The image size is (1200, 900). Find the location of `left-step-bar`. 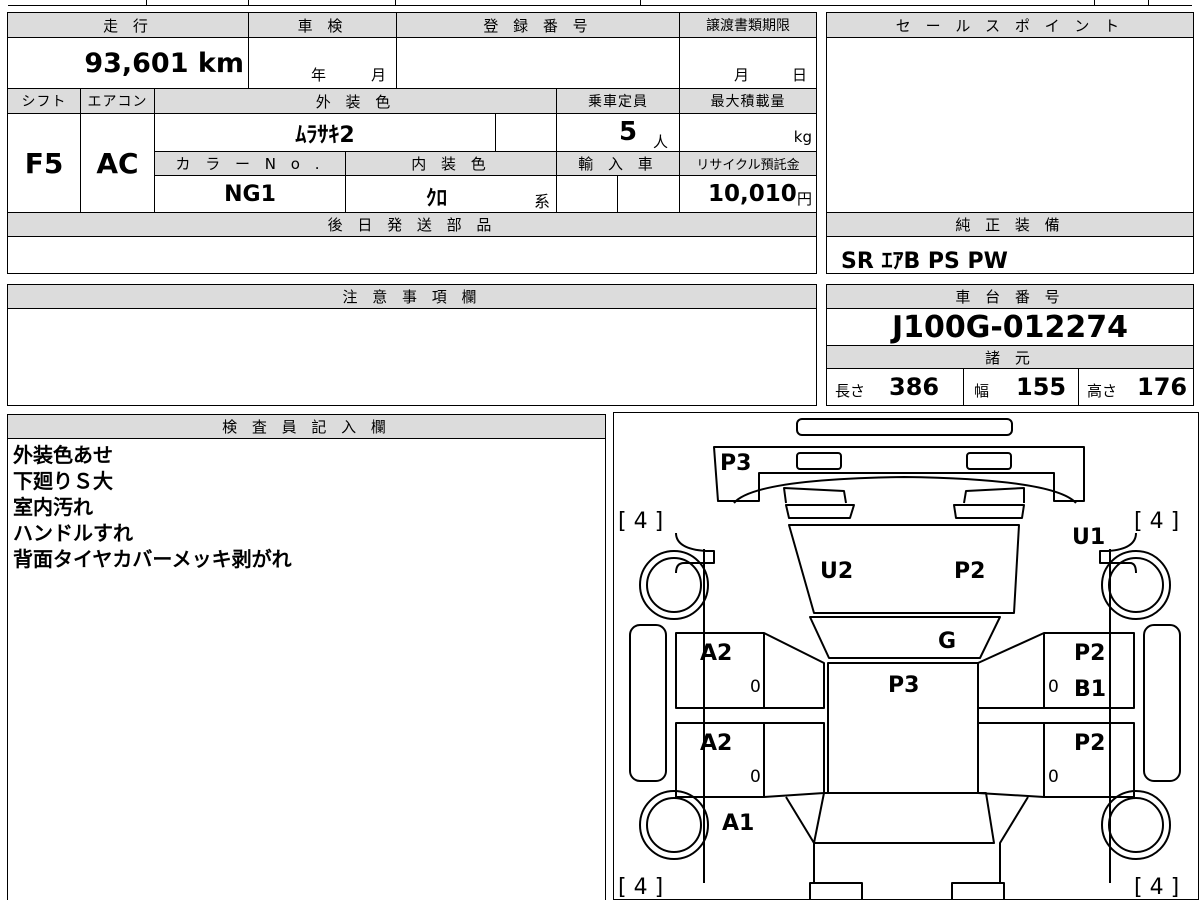

left-step-bar is located at coordinates (648, 703).